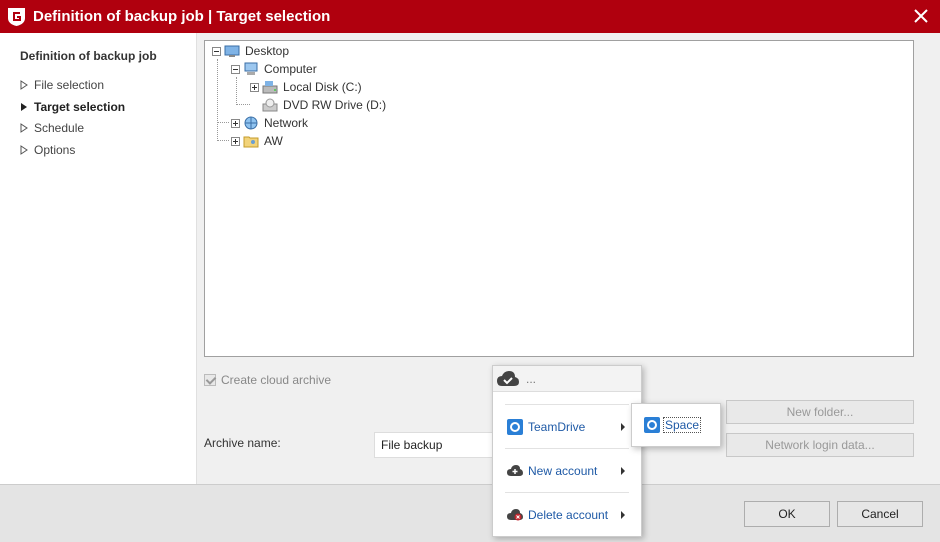  What do you see at coordinates (24, 107) in the screenshot?
I see `triangle-right-filled-icon` at bounding box center [24, 107].